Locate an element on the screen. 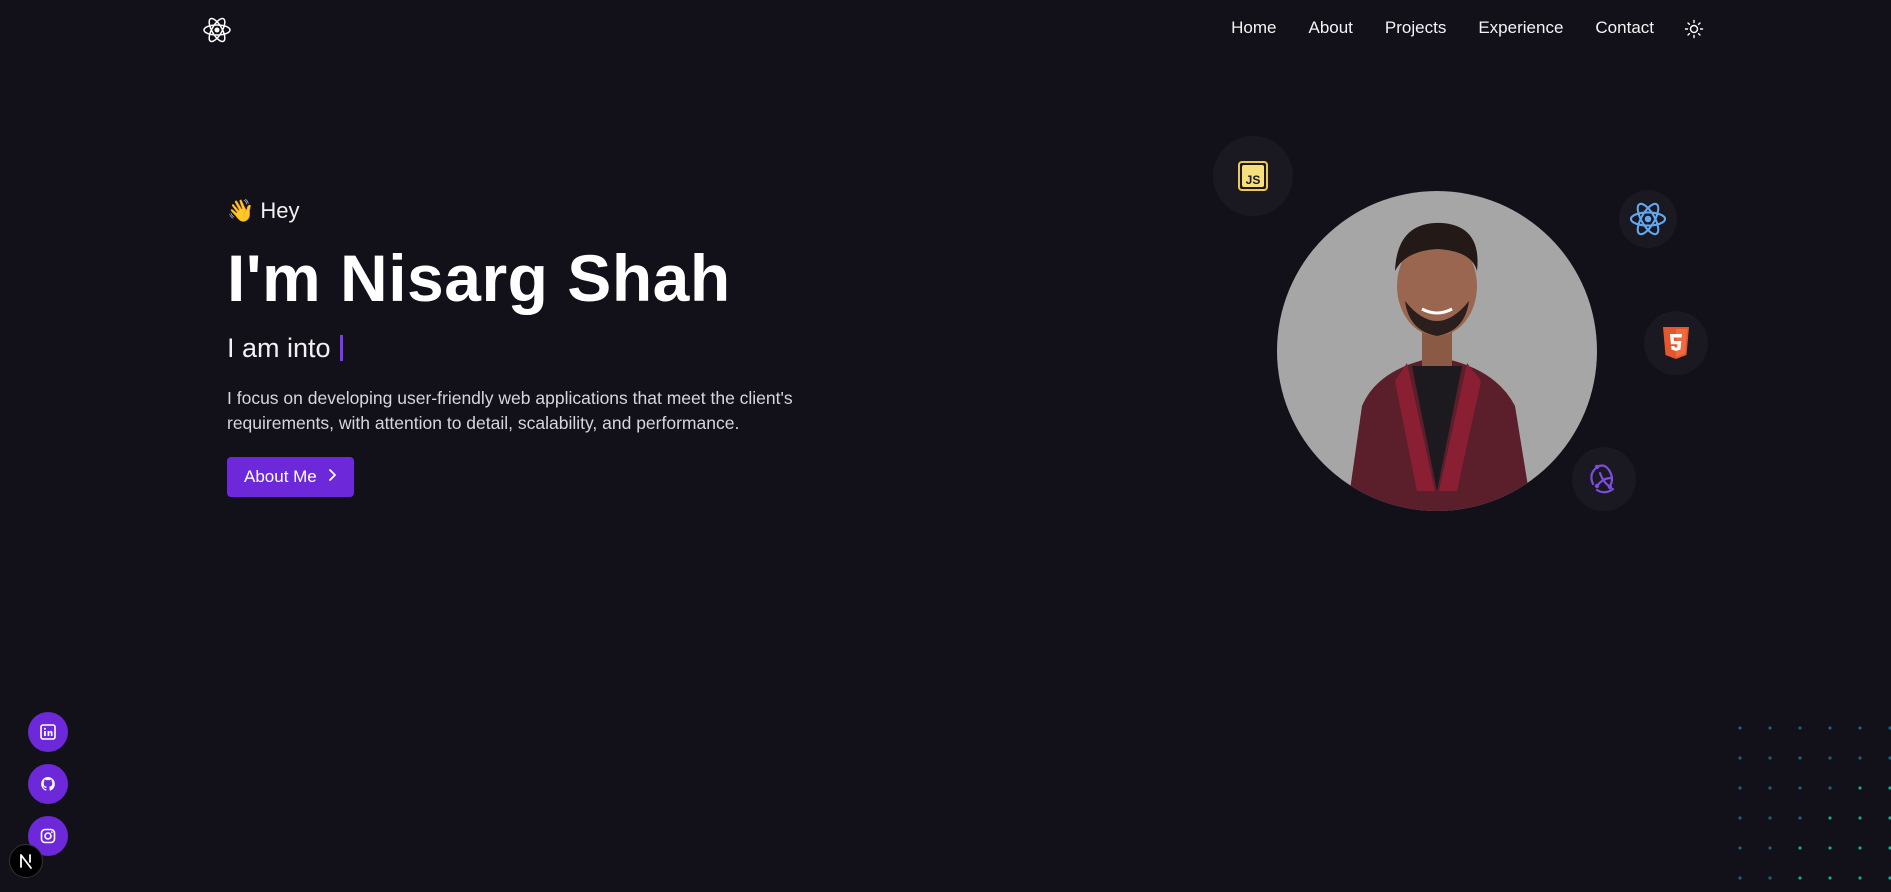  navbar: Home About Projects Experience Contact is located at coordinates (945, 29).